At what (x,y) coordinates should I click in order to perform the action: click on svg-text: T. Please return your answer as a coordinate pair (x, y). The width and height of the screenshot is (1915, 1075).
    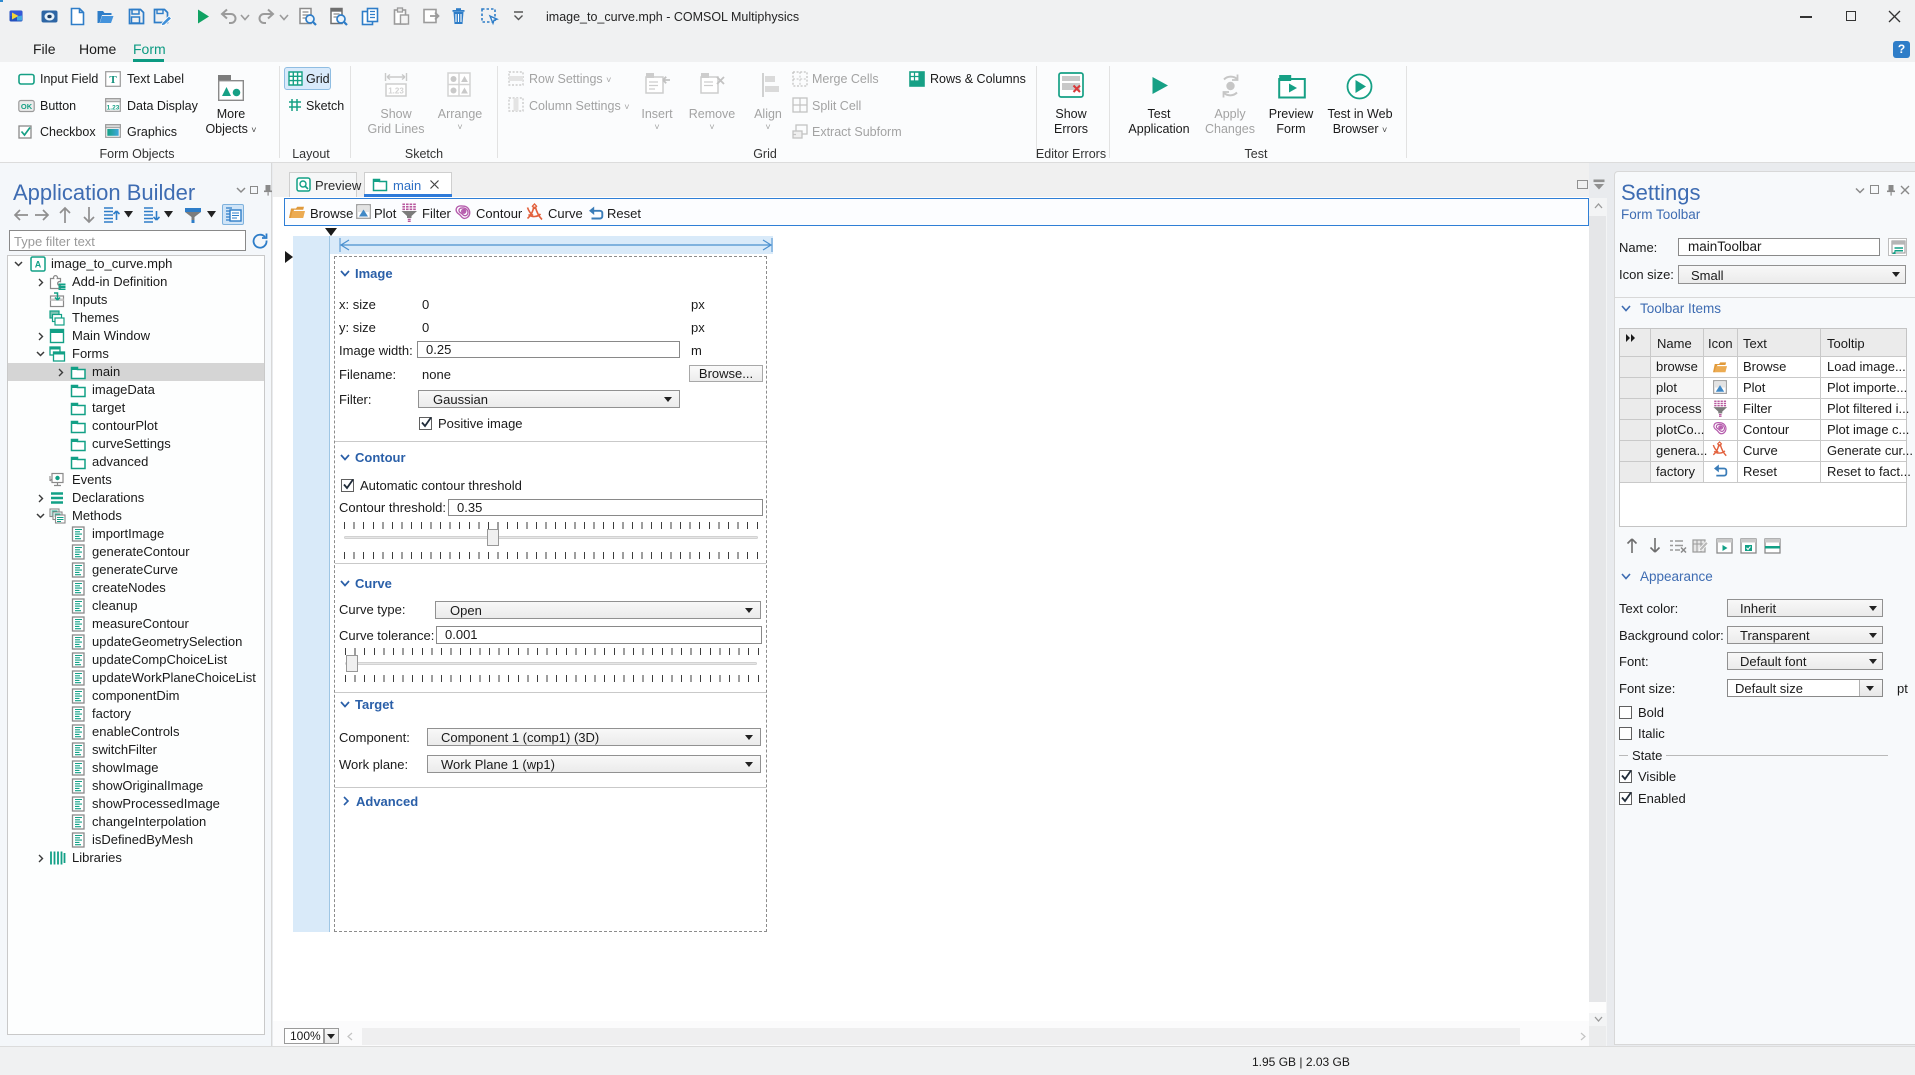
    Looking at the image, I should click on (113, 80).